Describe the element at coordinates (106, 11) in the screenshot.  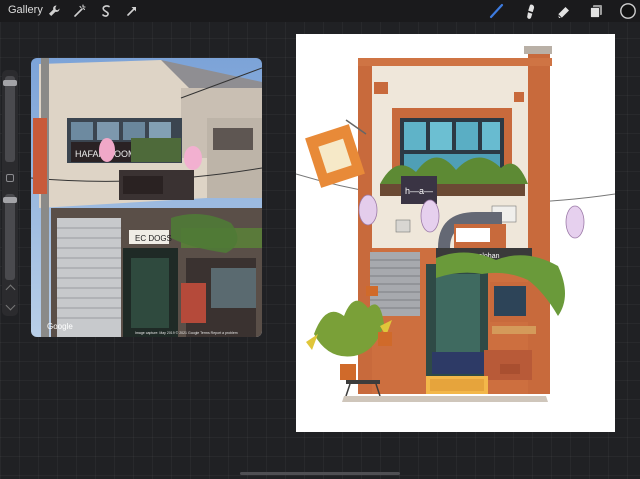
I see `selection-icon` at that location.